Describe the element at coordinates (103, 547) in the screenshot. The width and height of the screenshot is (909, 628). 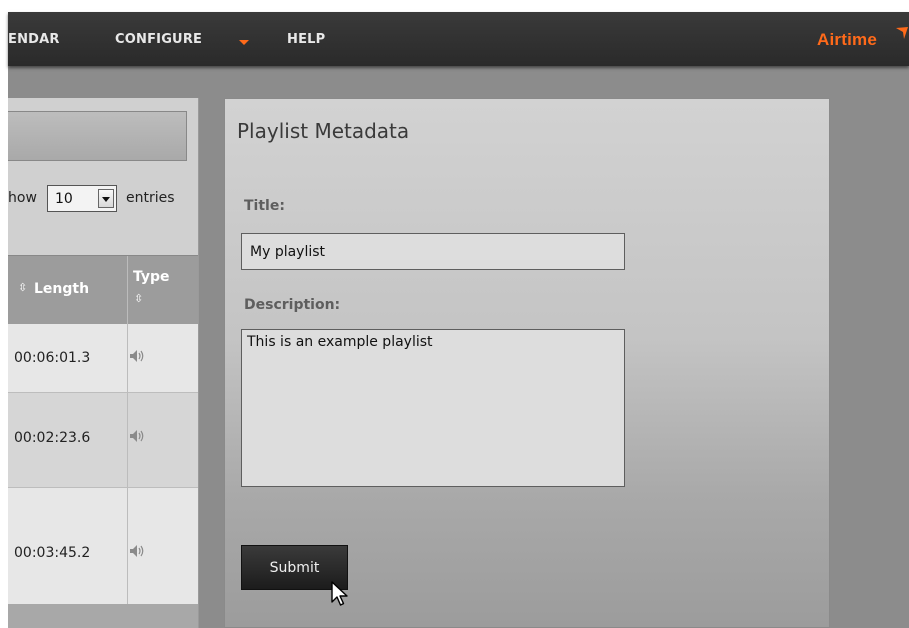
I see `table-row: 00:03:45.2` at that location.